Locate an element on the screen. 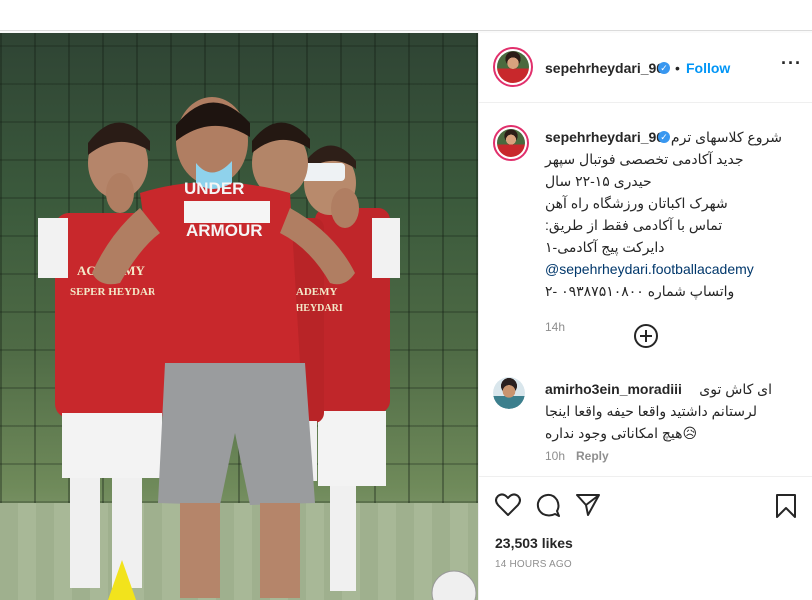 The image size is (812, 600). post-header: sepehrheydari_96 ✓ • Follow ··· is located at coordinates (645, 68).